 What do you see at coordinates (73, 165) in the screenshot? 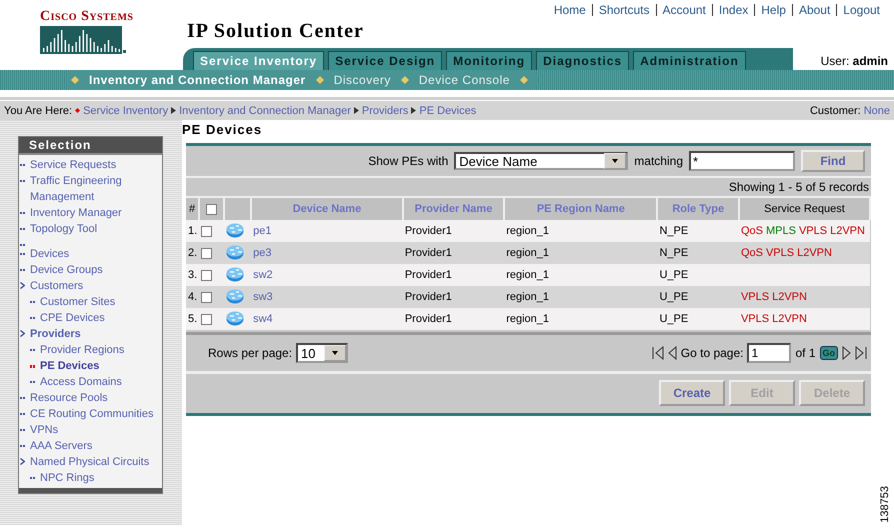
I see `sidebar-link: Service Requests` at bounding box center [73, 165].